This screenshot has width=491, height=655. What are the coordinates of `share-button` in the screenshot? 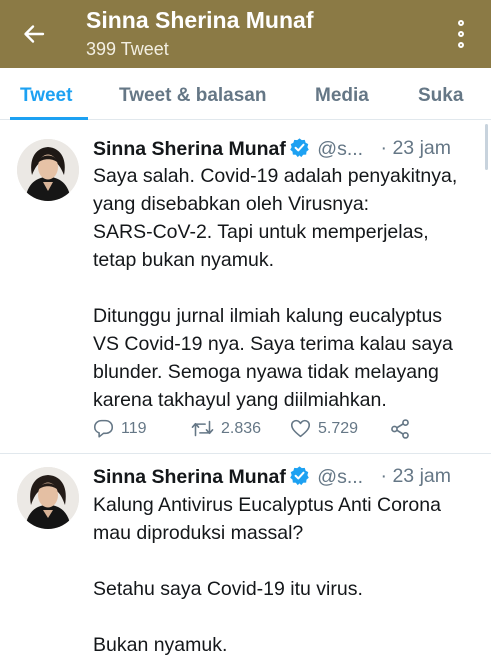 It's located at (400, 429).